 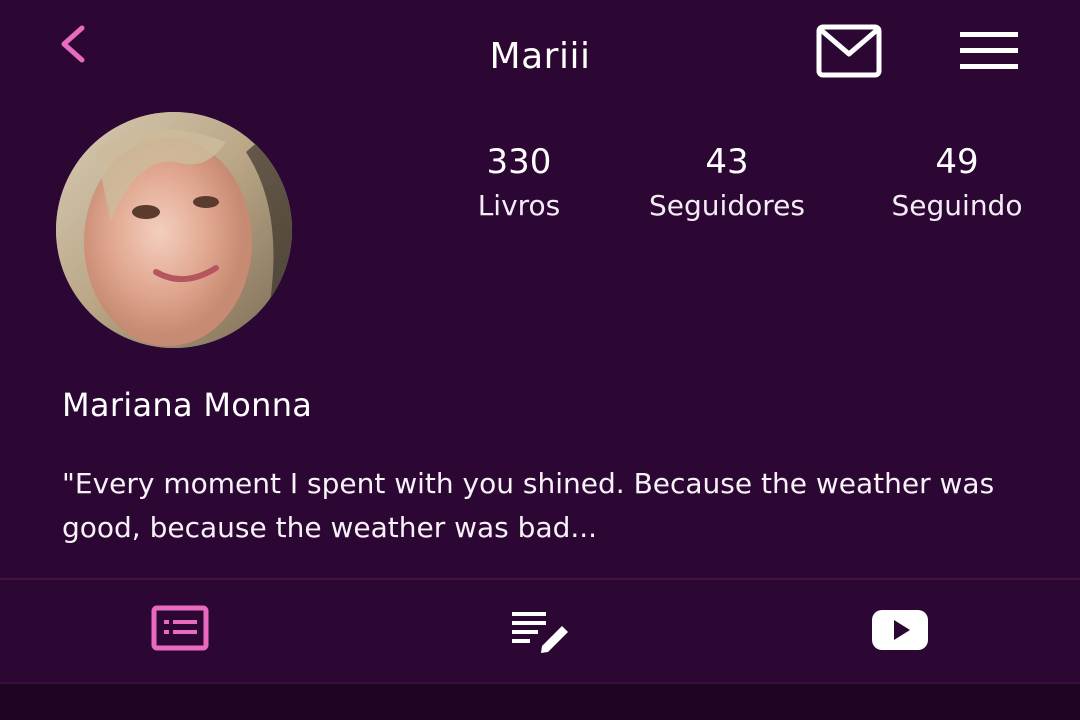 I want to click on profile-name: Mariana Monna, so click(x=187, y=405).